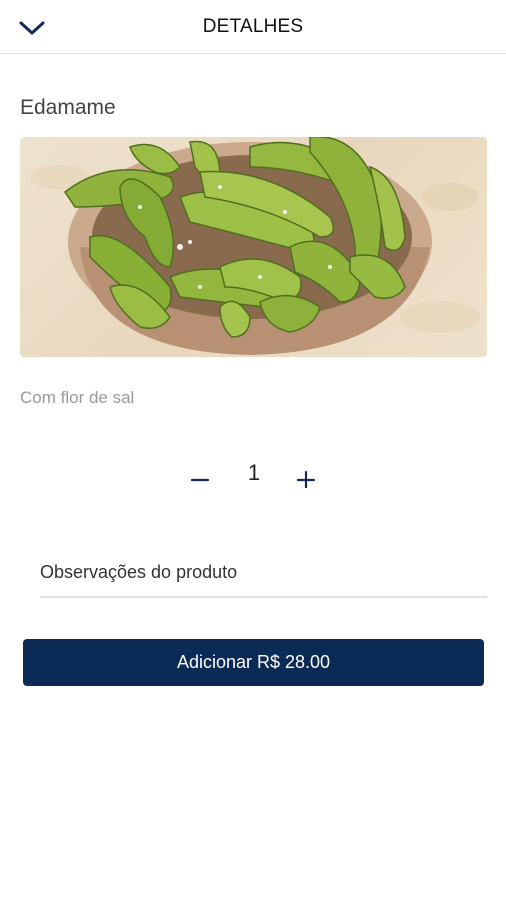 The image size is (506, 900). What do you see at coordinates (68, 107) in the screenshot?
I see `product-name: Edamame` at bounding box center [68, 107].